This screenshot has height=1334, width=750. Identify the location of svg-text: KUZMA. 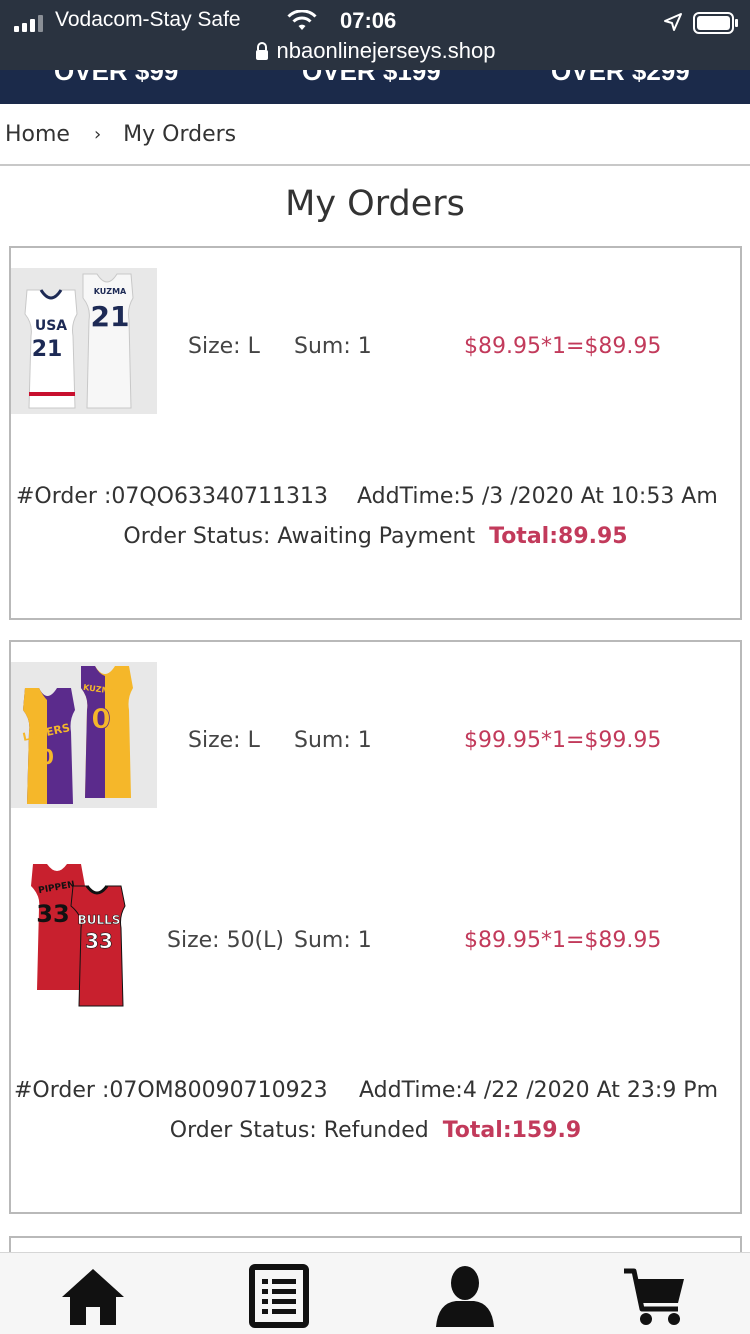
(110, 291).